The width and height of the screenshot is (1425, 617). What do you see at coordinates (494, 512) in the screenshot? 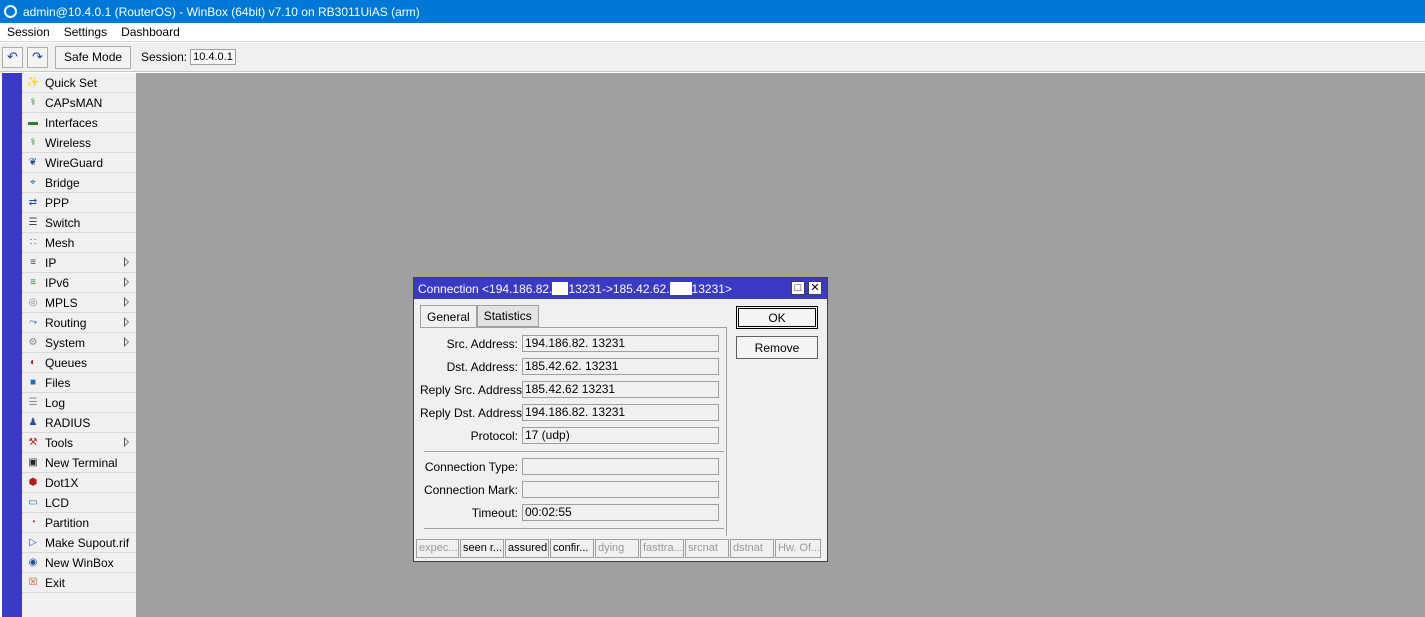
I see `field-label: Timeout:` at bounding box center [494, 512].